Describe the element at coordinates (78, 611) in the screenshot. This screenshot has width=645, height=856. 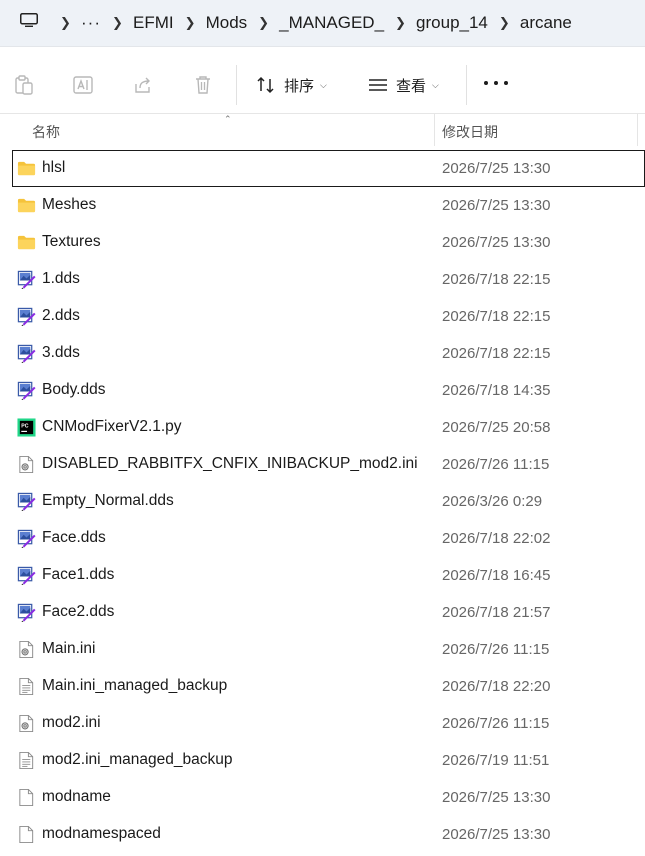
I see `file-name: Face2.dds` at that location.